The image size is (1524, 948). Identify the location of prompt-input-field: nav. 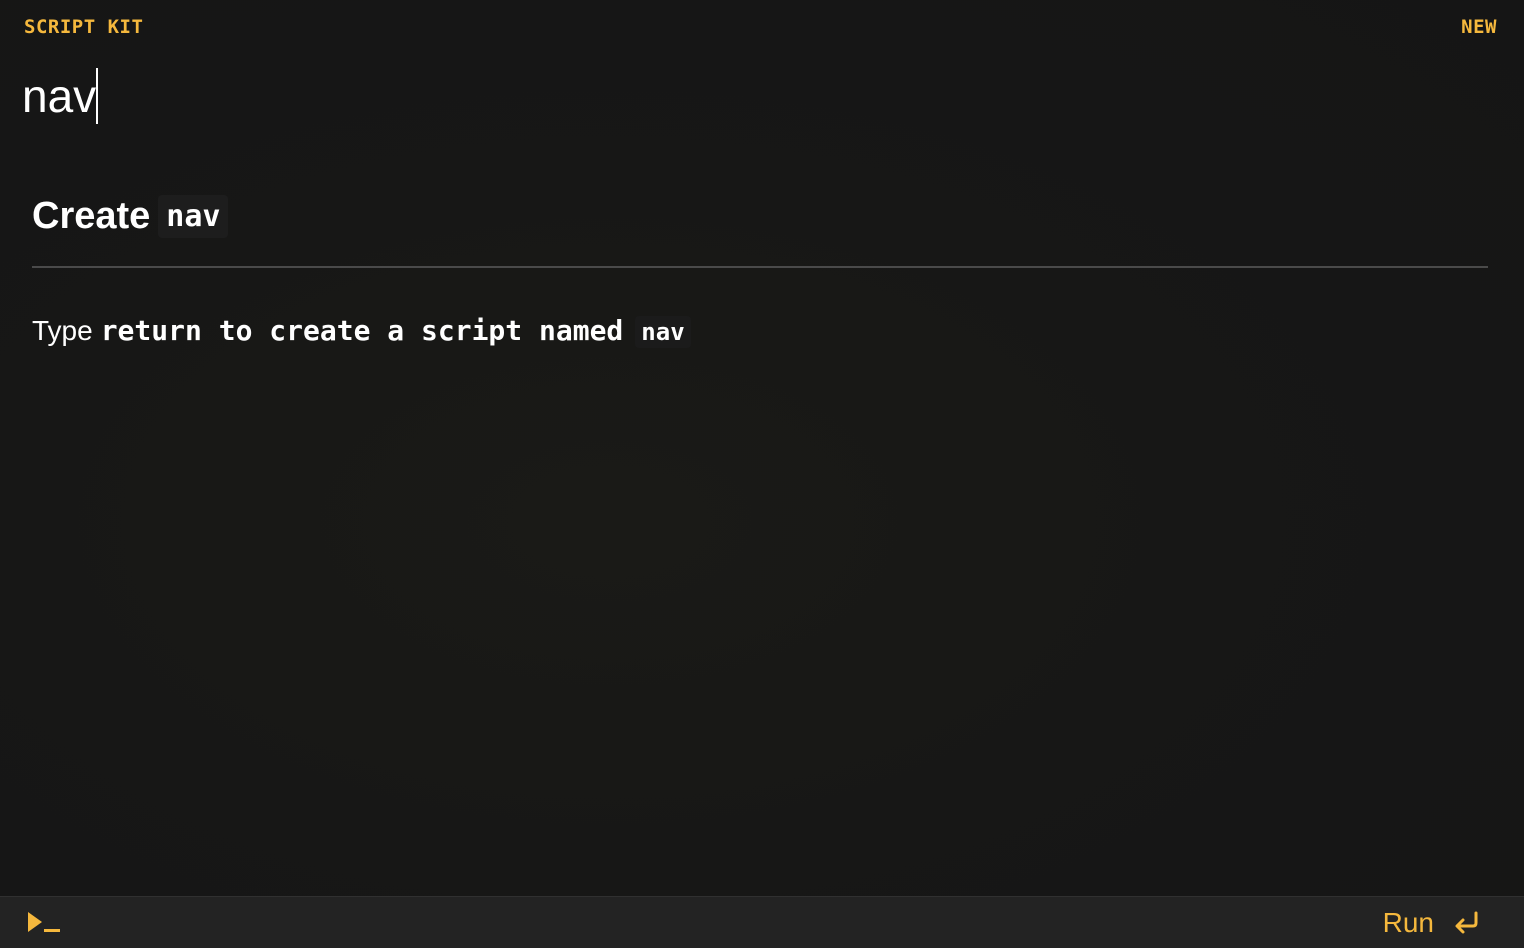
(60, 96).